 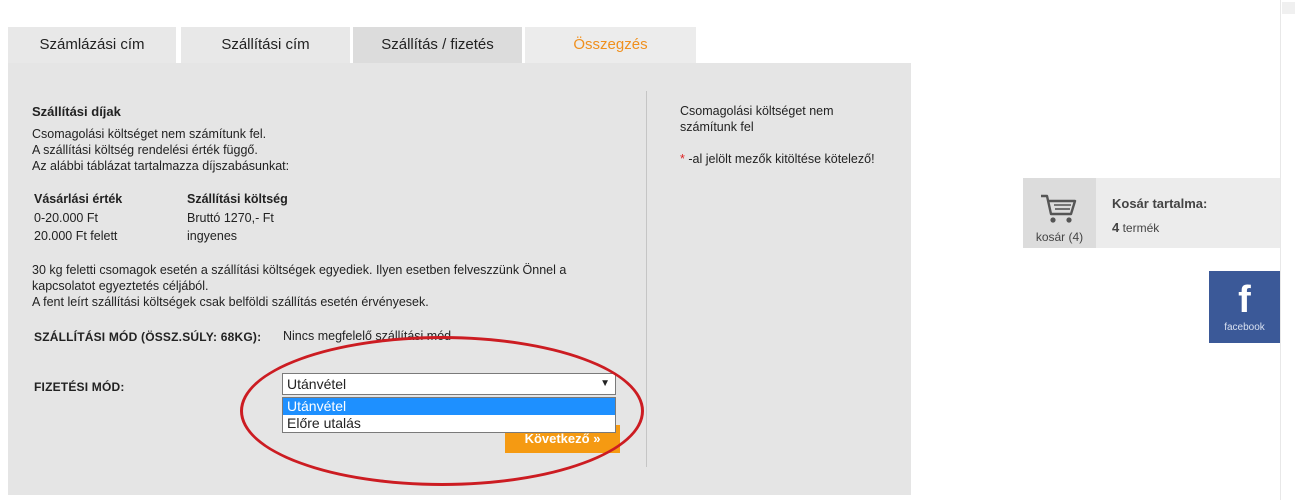 I want to click on payment-option-cod: Utánvétel, so click(x=449, y=406).